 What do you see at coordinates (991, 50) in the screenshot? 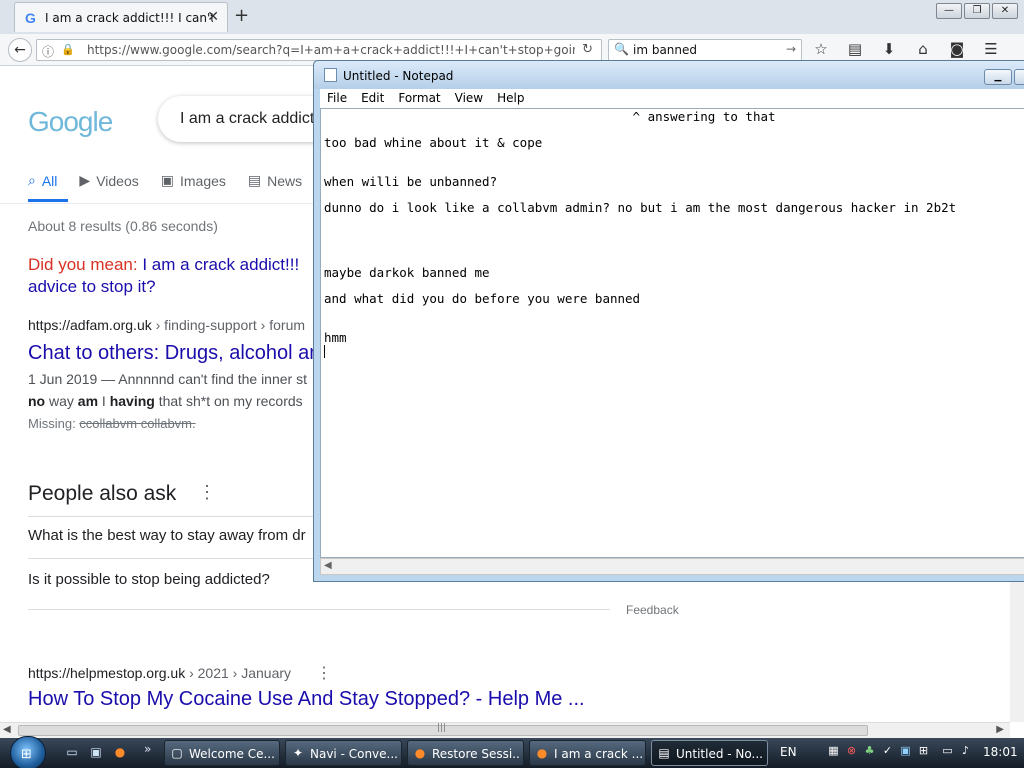
I see `menu-hamburger-icon: ☰` at bounding box center [991, 50].